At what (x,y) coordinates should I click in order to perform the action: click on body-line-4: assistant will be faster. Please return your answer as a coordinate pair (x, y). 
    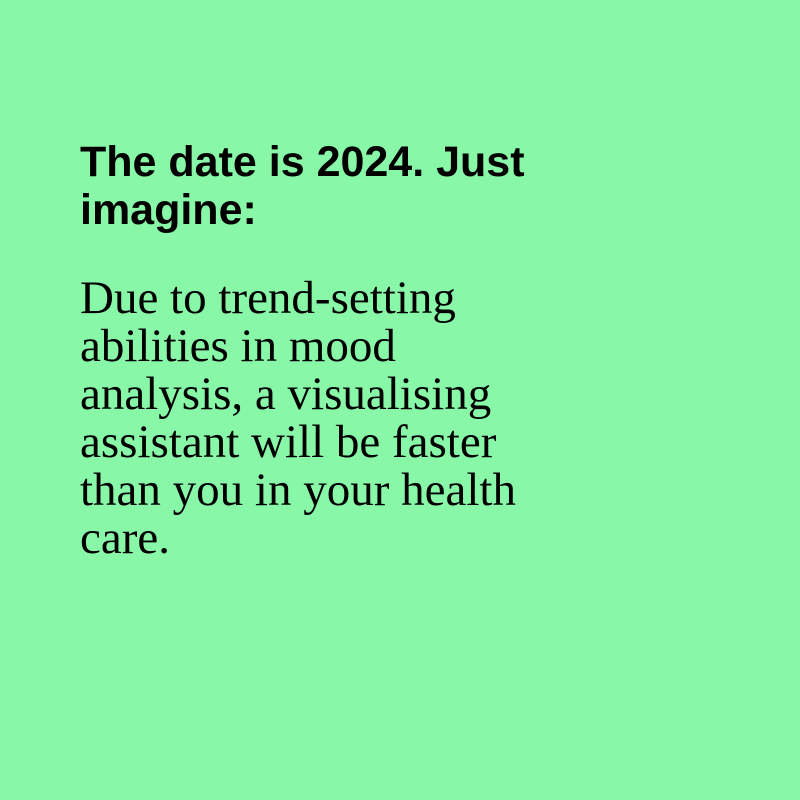
    Looking at the image, I should click on (288, 442).